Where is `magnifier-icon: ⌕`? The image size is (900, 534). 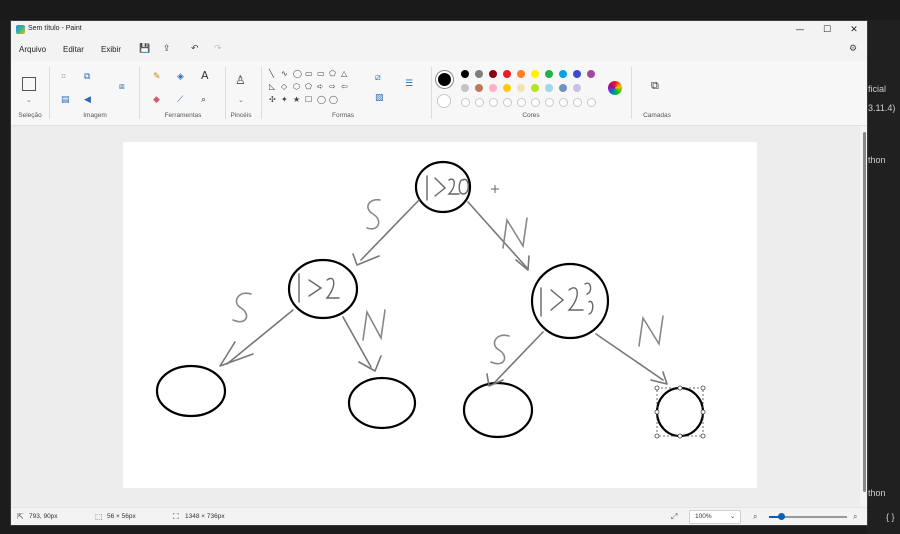
magnifier-icon: ⌕ is located at coordinates (203, 100).